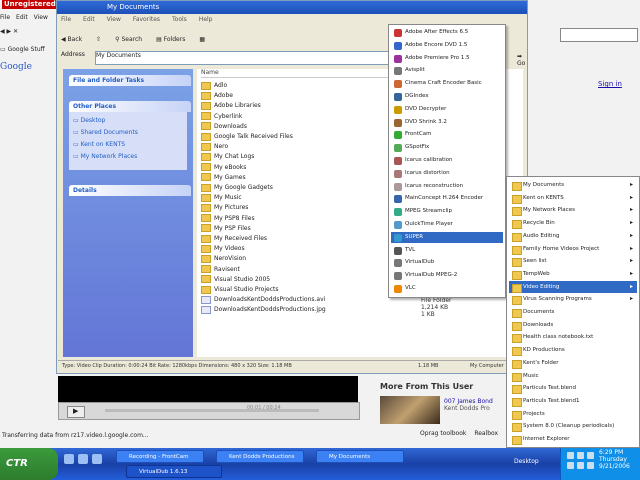 This screenshot has height=480, width=640. What do you see at coordinates (179, 19) in the screenshot?
I see `menu-tools: Tools` at bounding box center [179, 19].